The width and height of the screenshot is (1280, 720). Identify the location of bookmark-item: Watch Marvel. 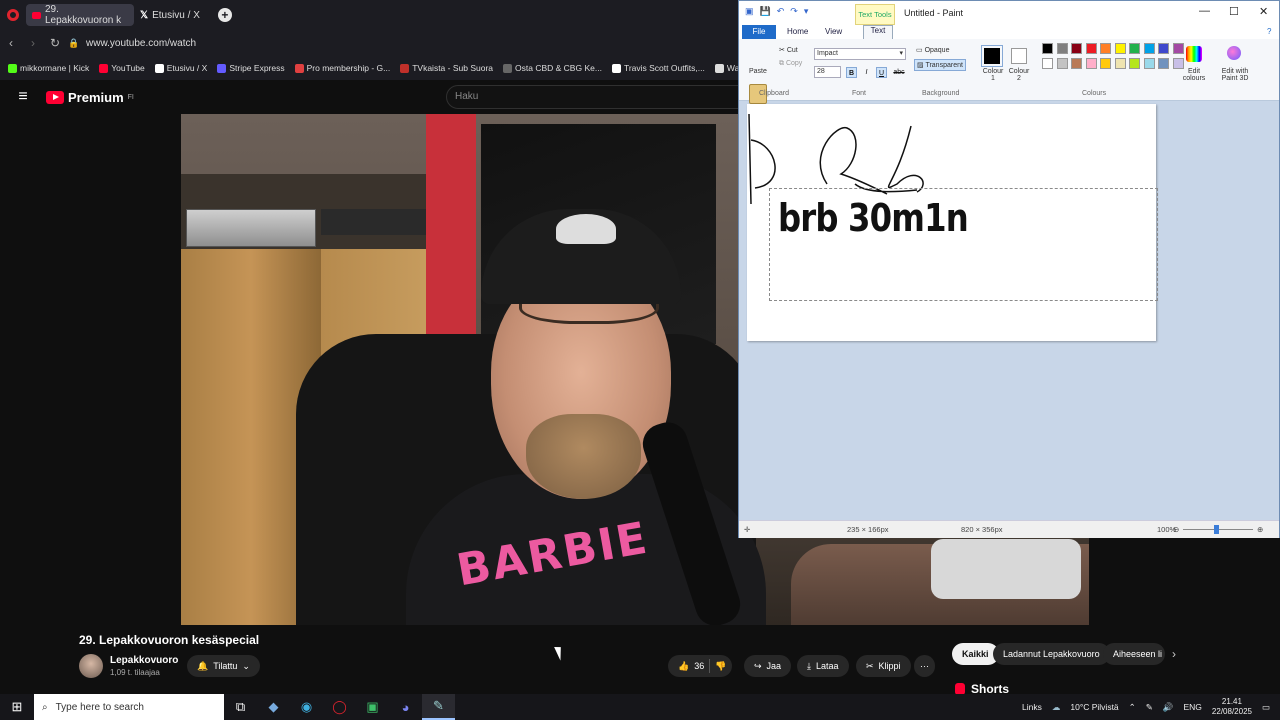
(726, 68).